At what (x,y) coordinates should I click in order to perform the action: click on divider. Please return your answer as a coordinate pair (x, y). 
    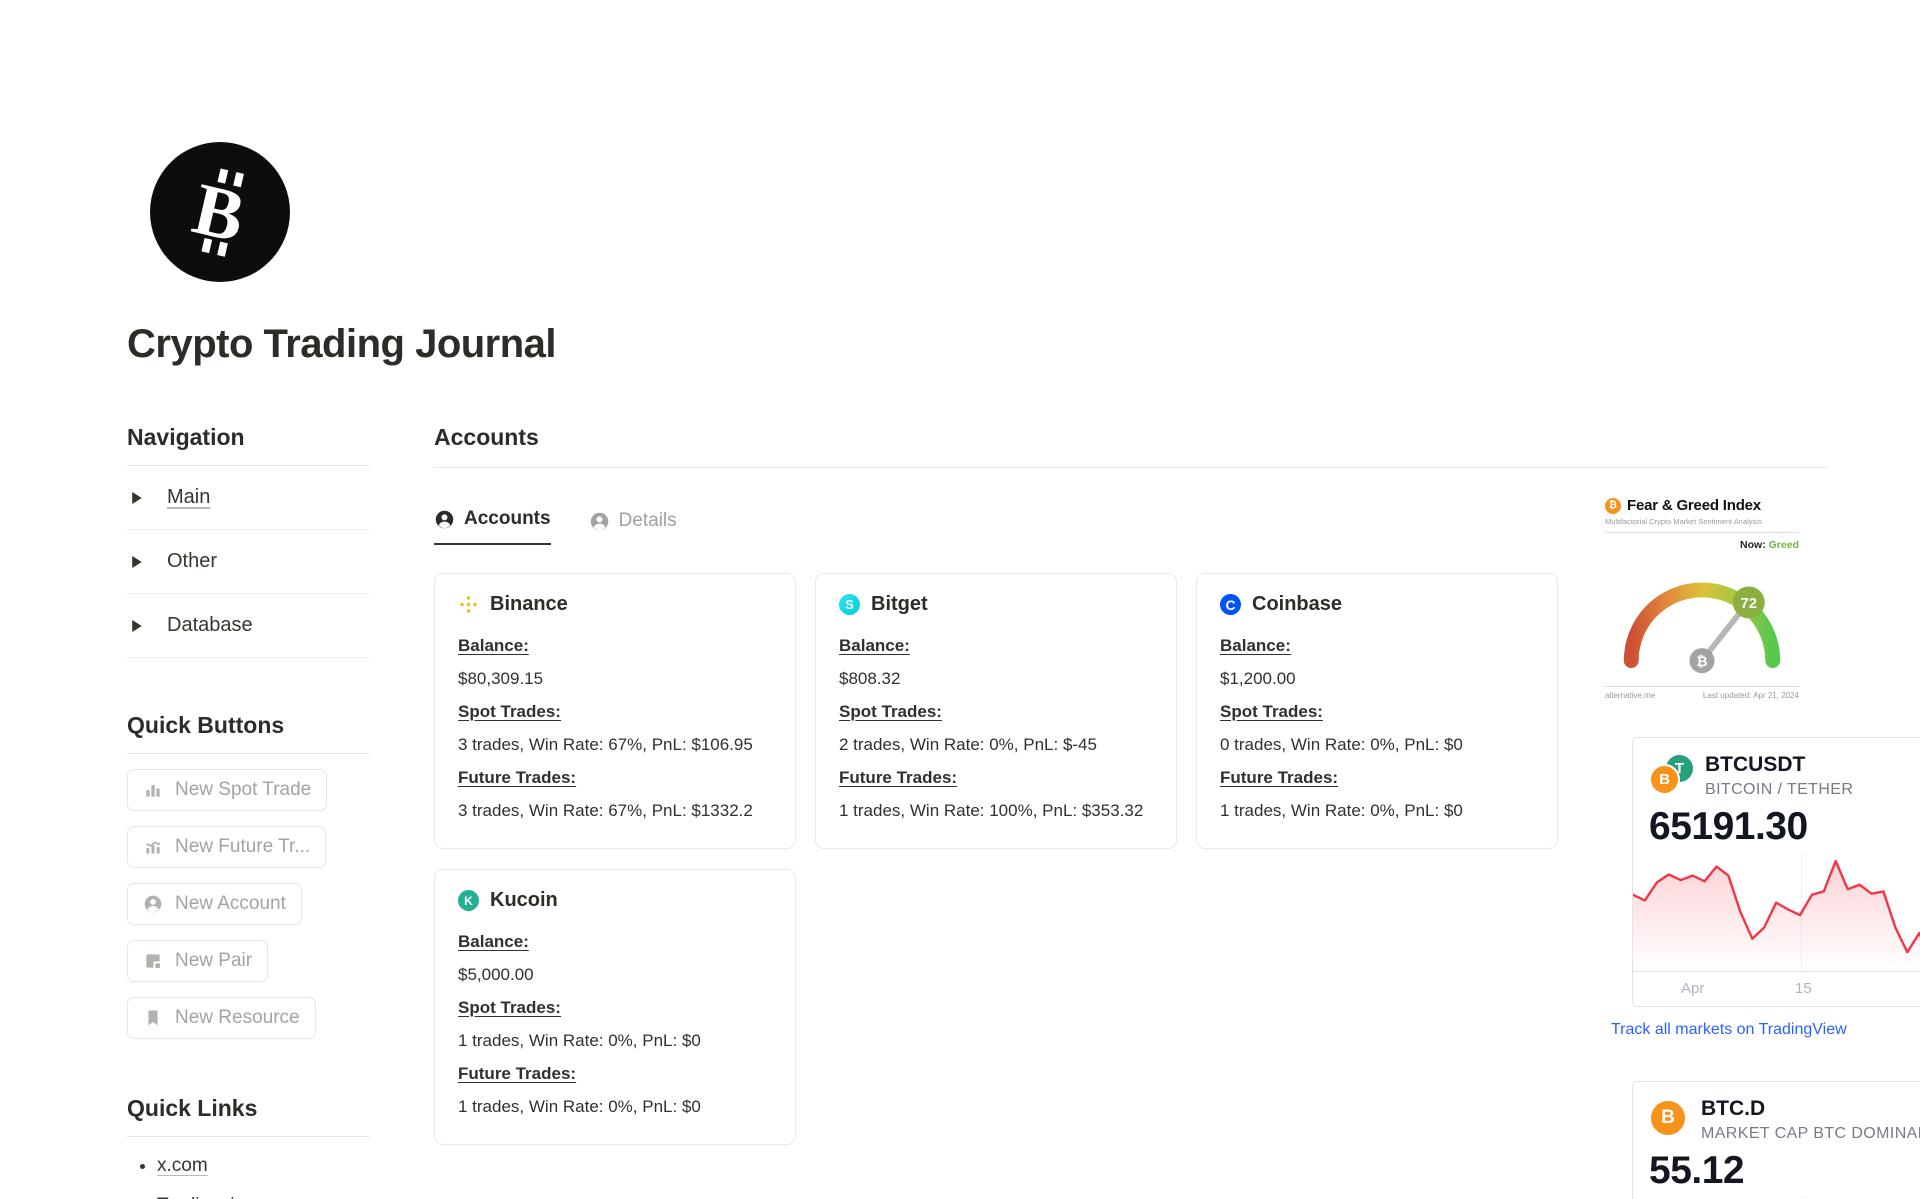
    Looking at the image, I should click on (1131, 467).